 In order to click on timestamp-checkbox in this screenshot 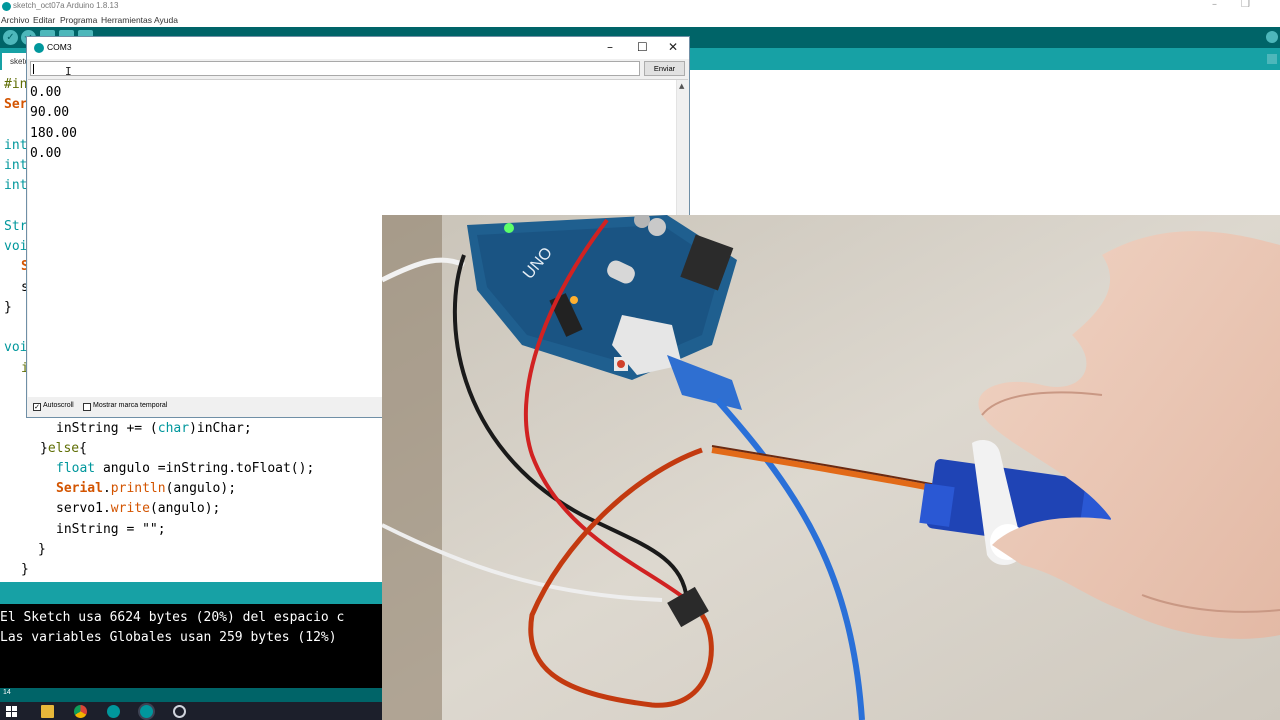, I will do `click(87, 407)`.